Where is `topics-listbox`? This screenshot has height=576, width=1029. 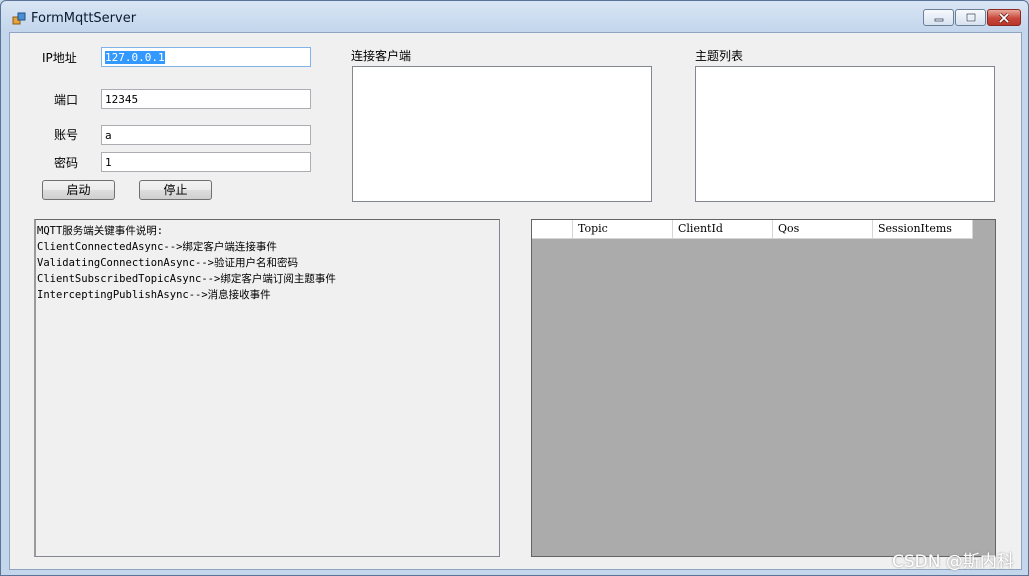
topics-listbox is located at coordinates (845, 134).